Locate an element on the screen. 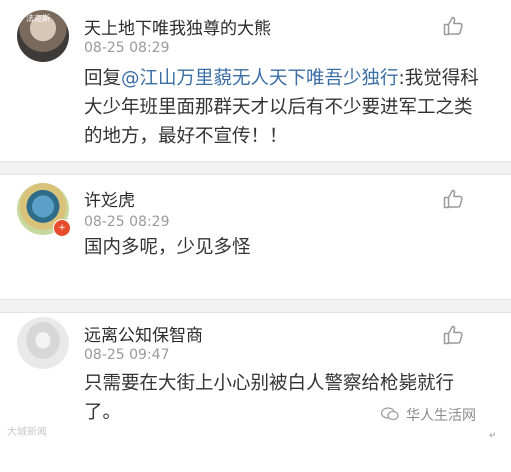 The image size is (511, 472). comment-username: 天上地下唯我独尊的大熊 is located at coordinates (177, 26).